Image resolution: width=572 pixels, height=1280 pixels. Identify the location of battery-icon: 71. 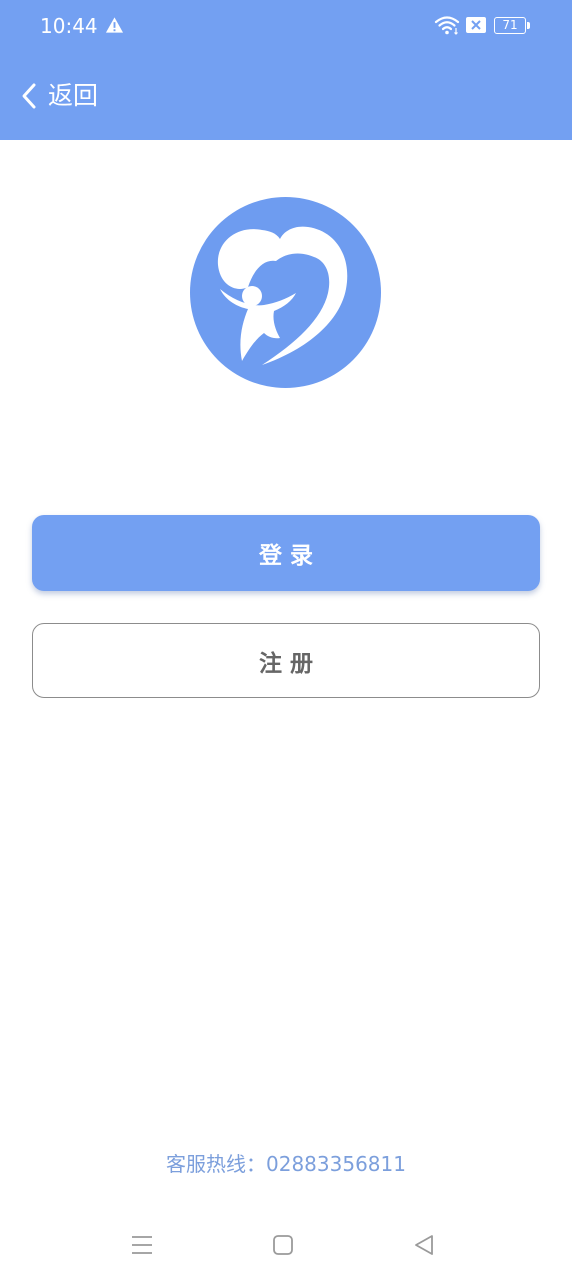
(512, 25).